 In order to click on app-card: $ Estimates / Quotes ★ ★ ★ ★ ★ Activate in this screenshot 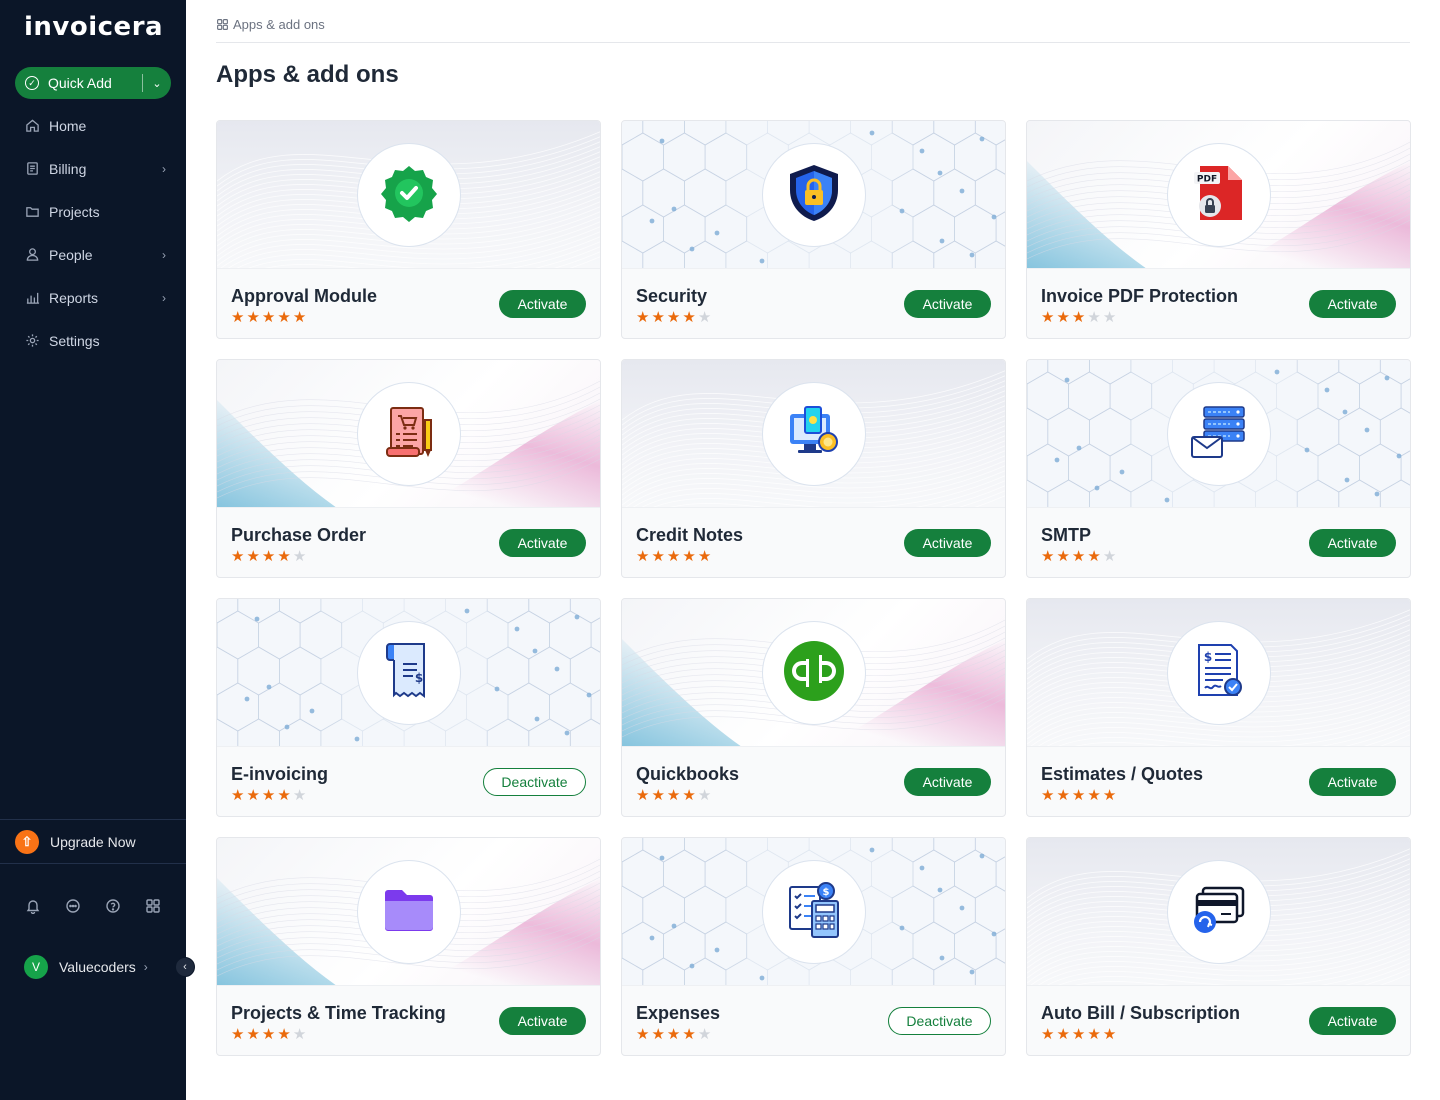, I will do `click(1218, 707)`.